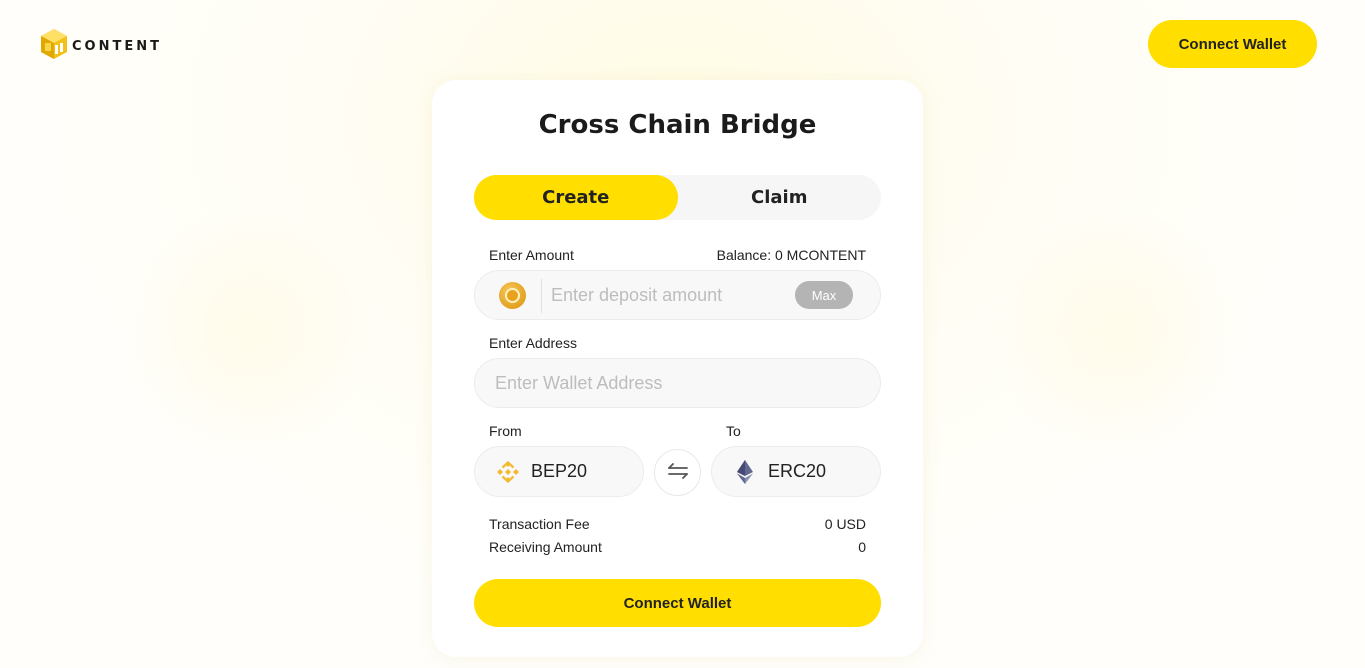 The height and width of the screenshot is (668, 1365). I want to click on to-chain-select: ERC20, so click(796, 471).